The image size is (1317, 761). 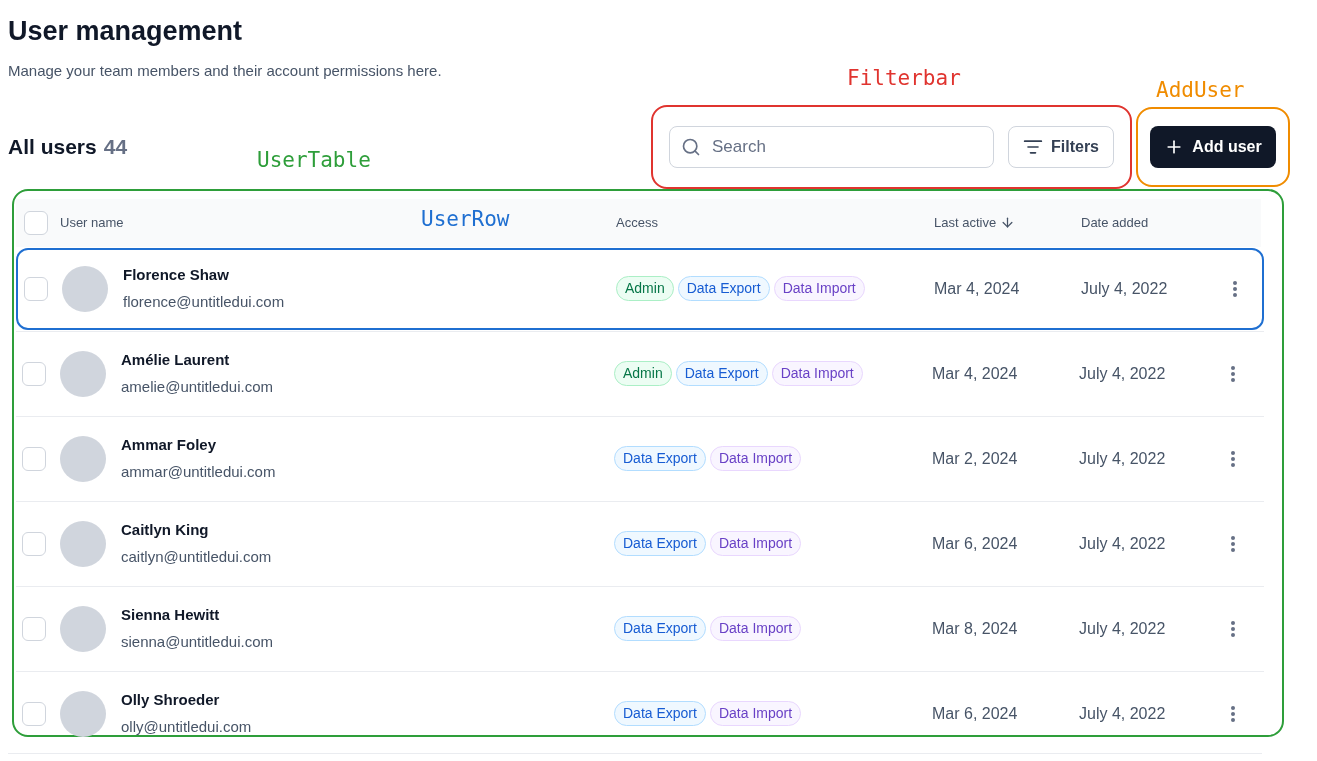 I want to click on last-active-date: Mar 2, 2024, so click(x=975, y=458).